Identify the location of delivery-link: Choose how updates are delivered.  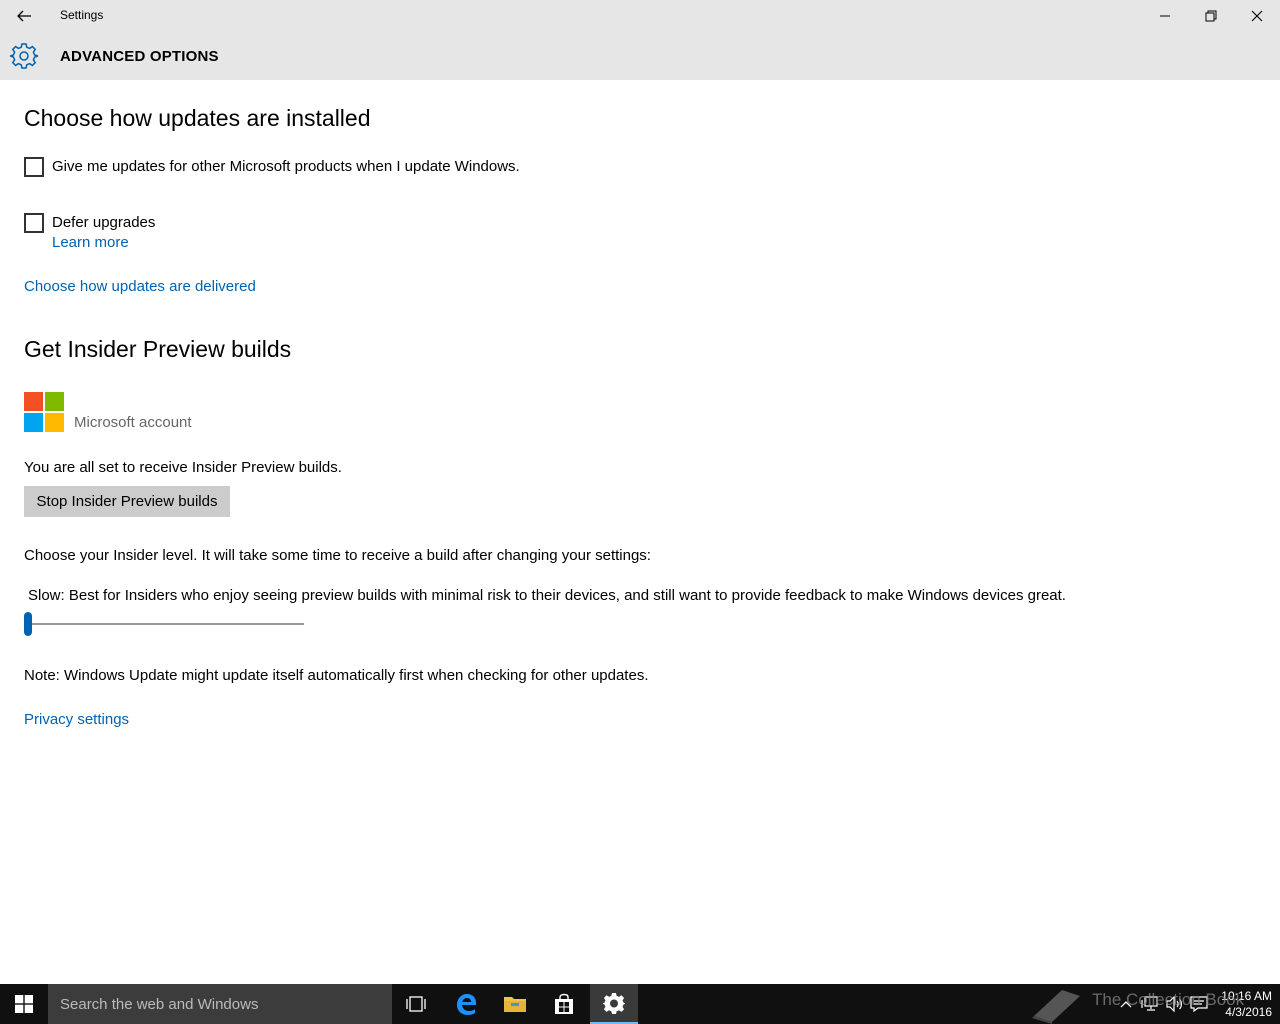
(140, 286).